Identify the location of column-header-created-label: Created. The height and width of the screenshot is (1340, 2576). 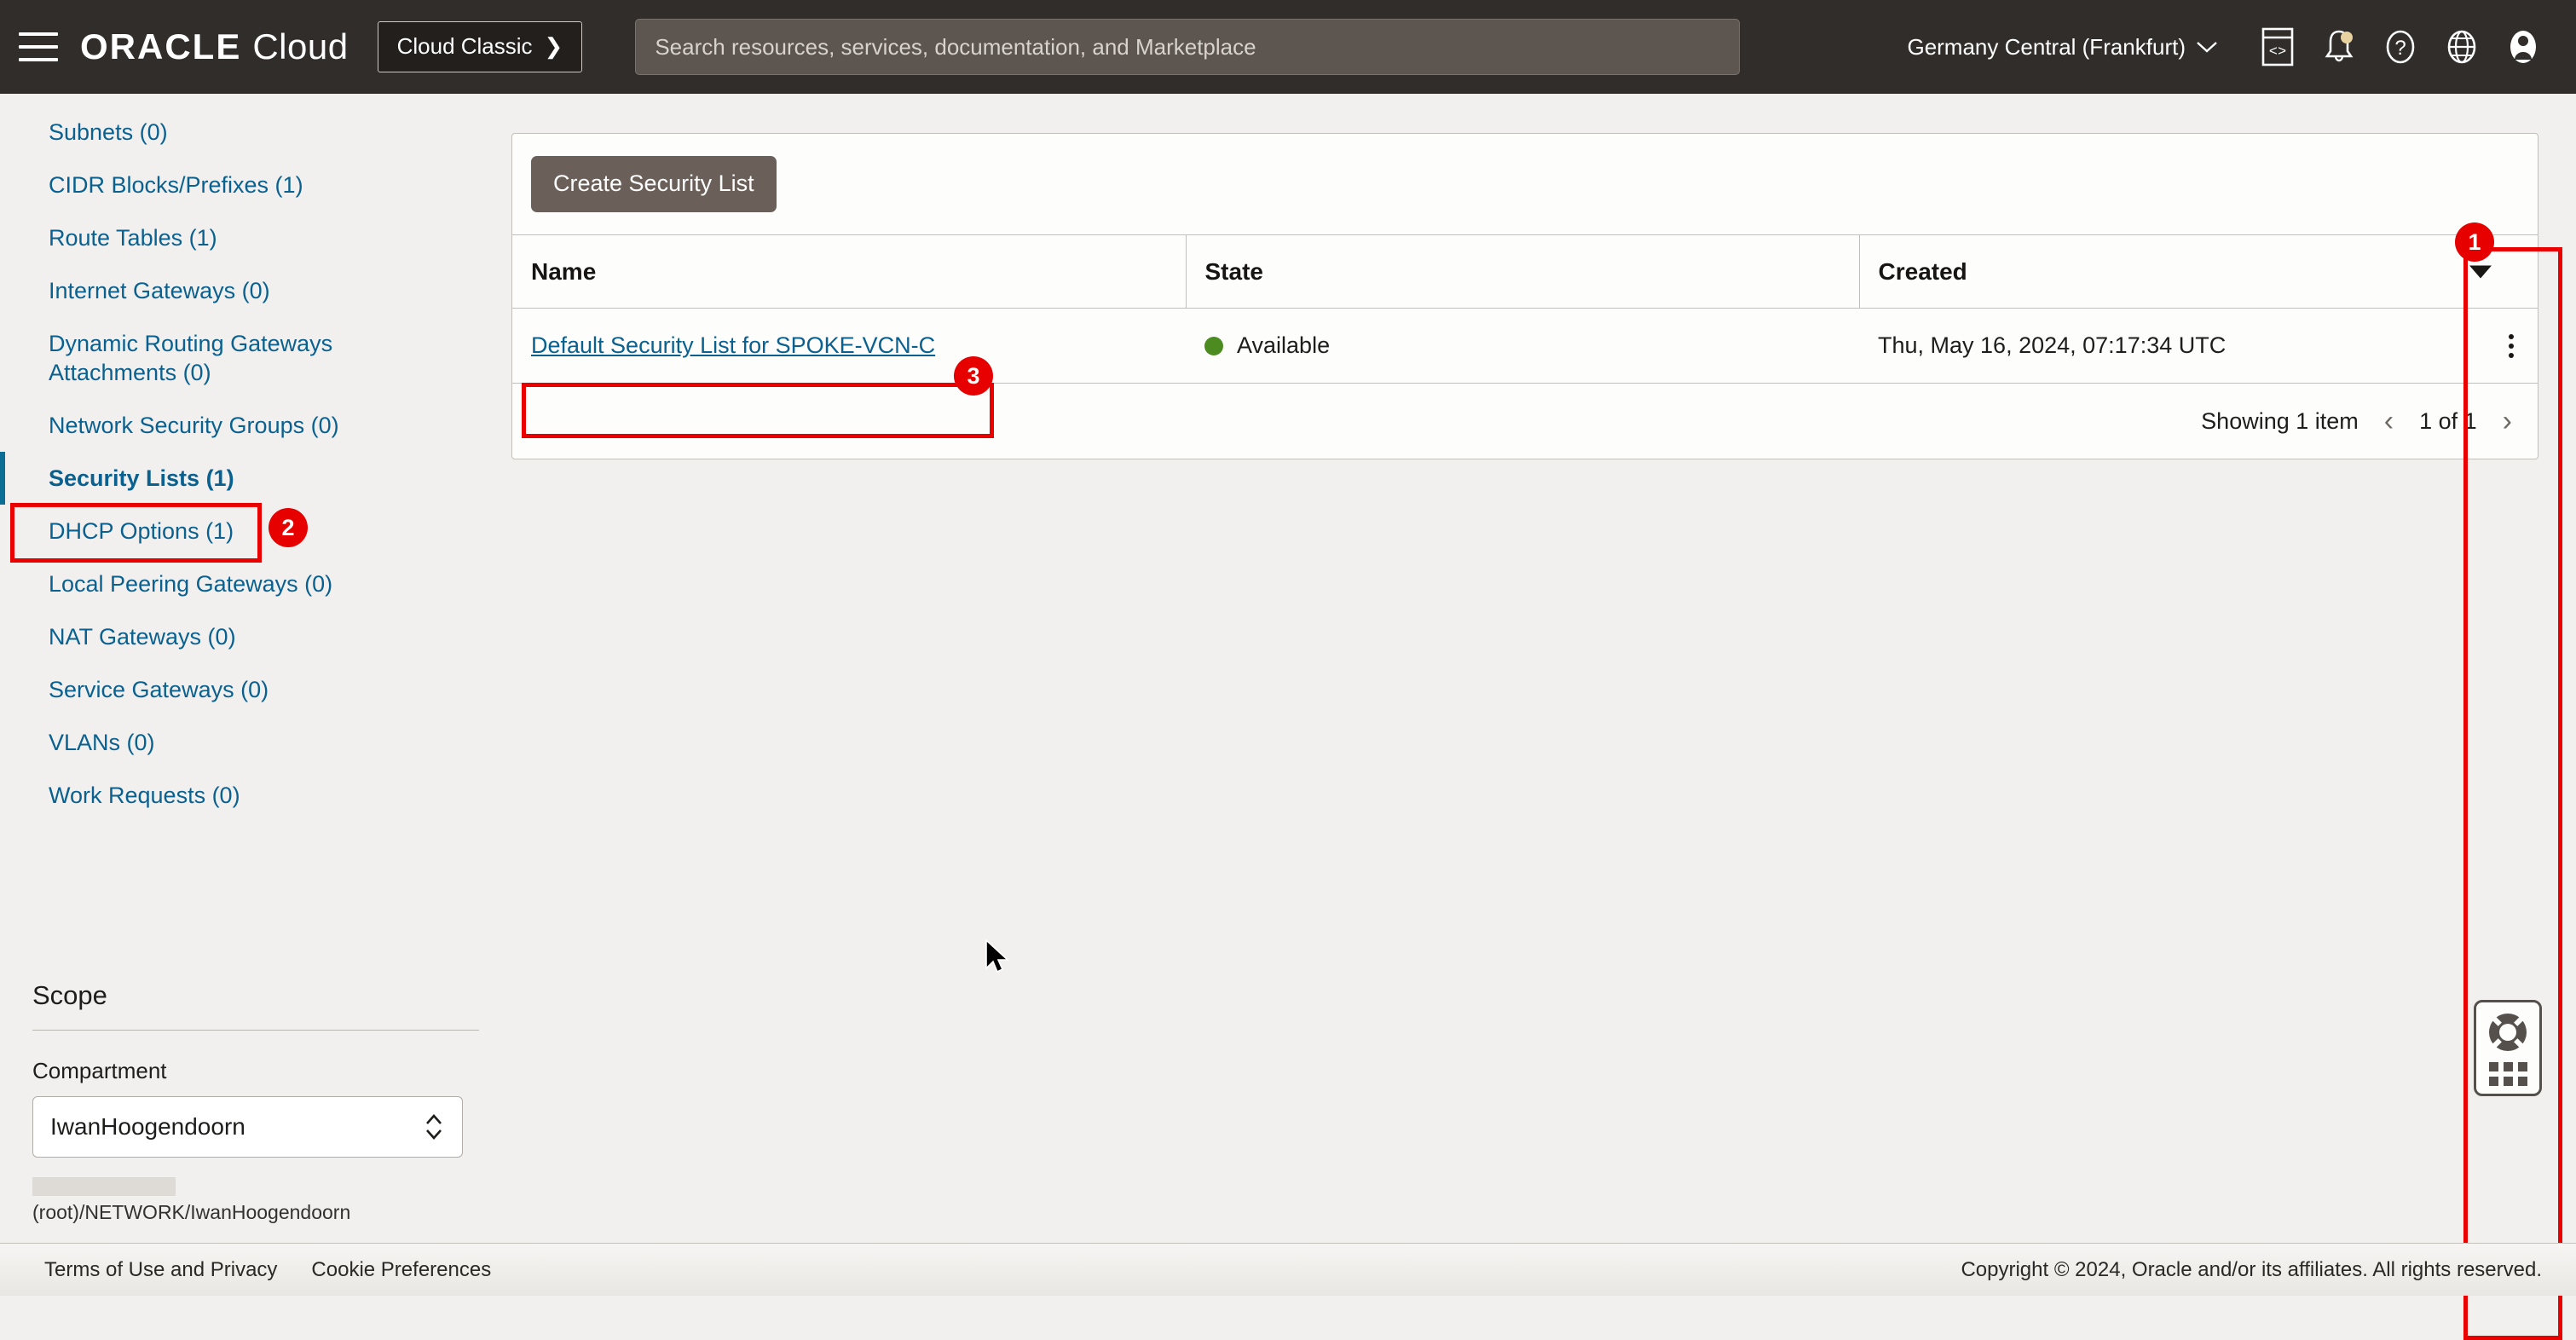
(1923, 271).